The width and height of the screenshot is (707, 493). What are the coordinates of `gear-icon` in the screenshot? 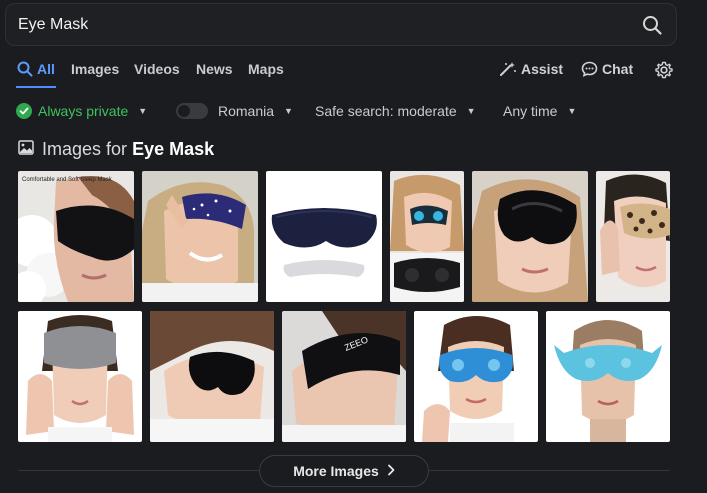 It's located at (664, 70).